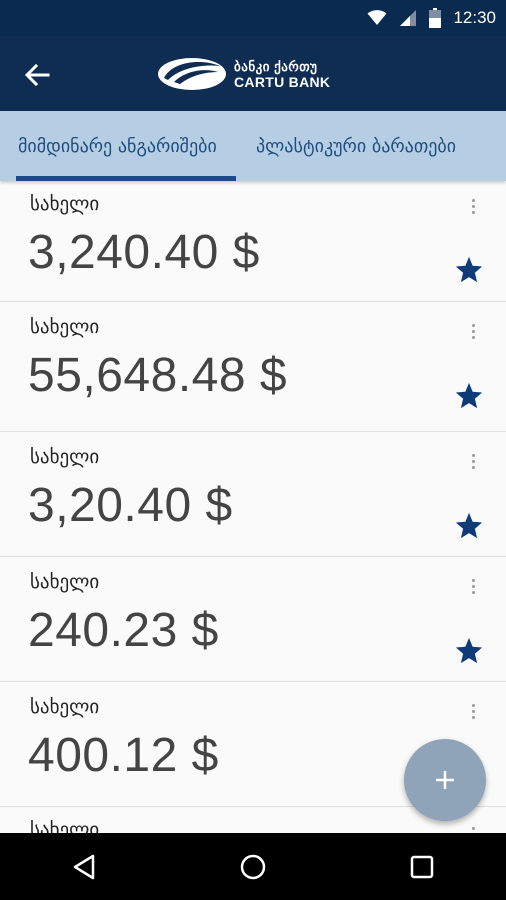  I want to click on home-circle-icon, so click(253, 866).